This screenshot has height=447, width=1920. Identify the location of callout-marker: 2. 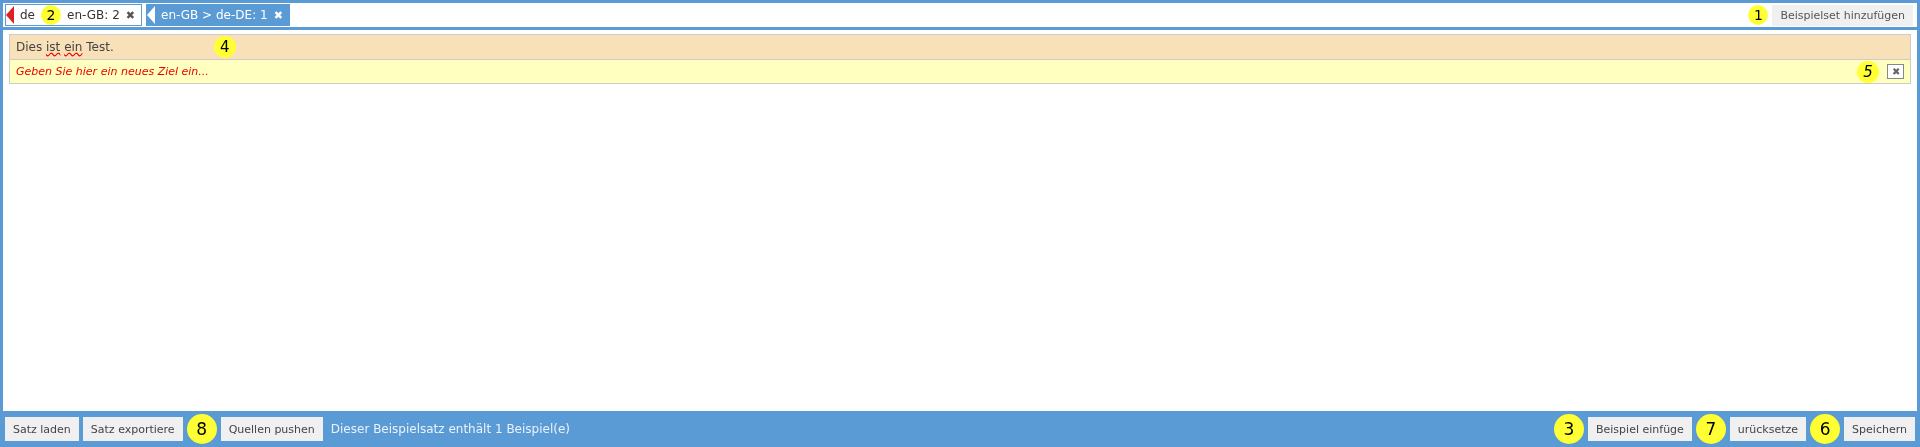
(51, 15).